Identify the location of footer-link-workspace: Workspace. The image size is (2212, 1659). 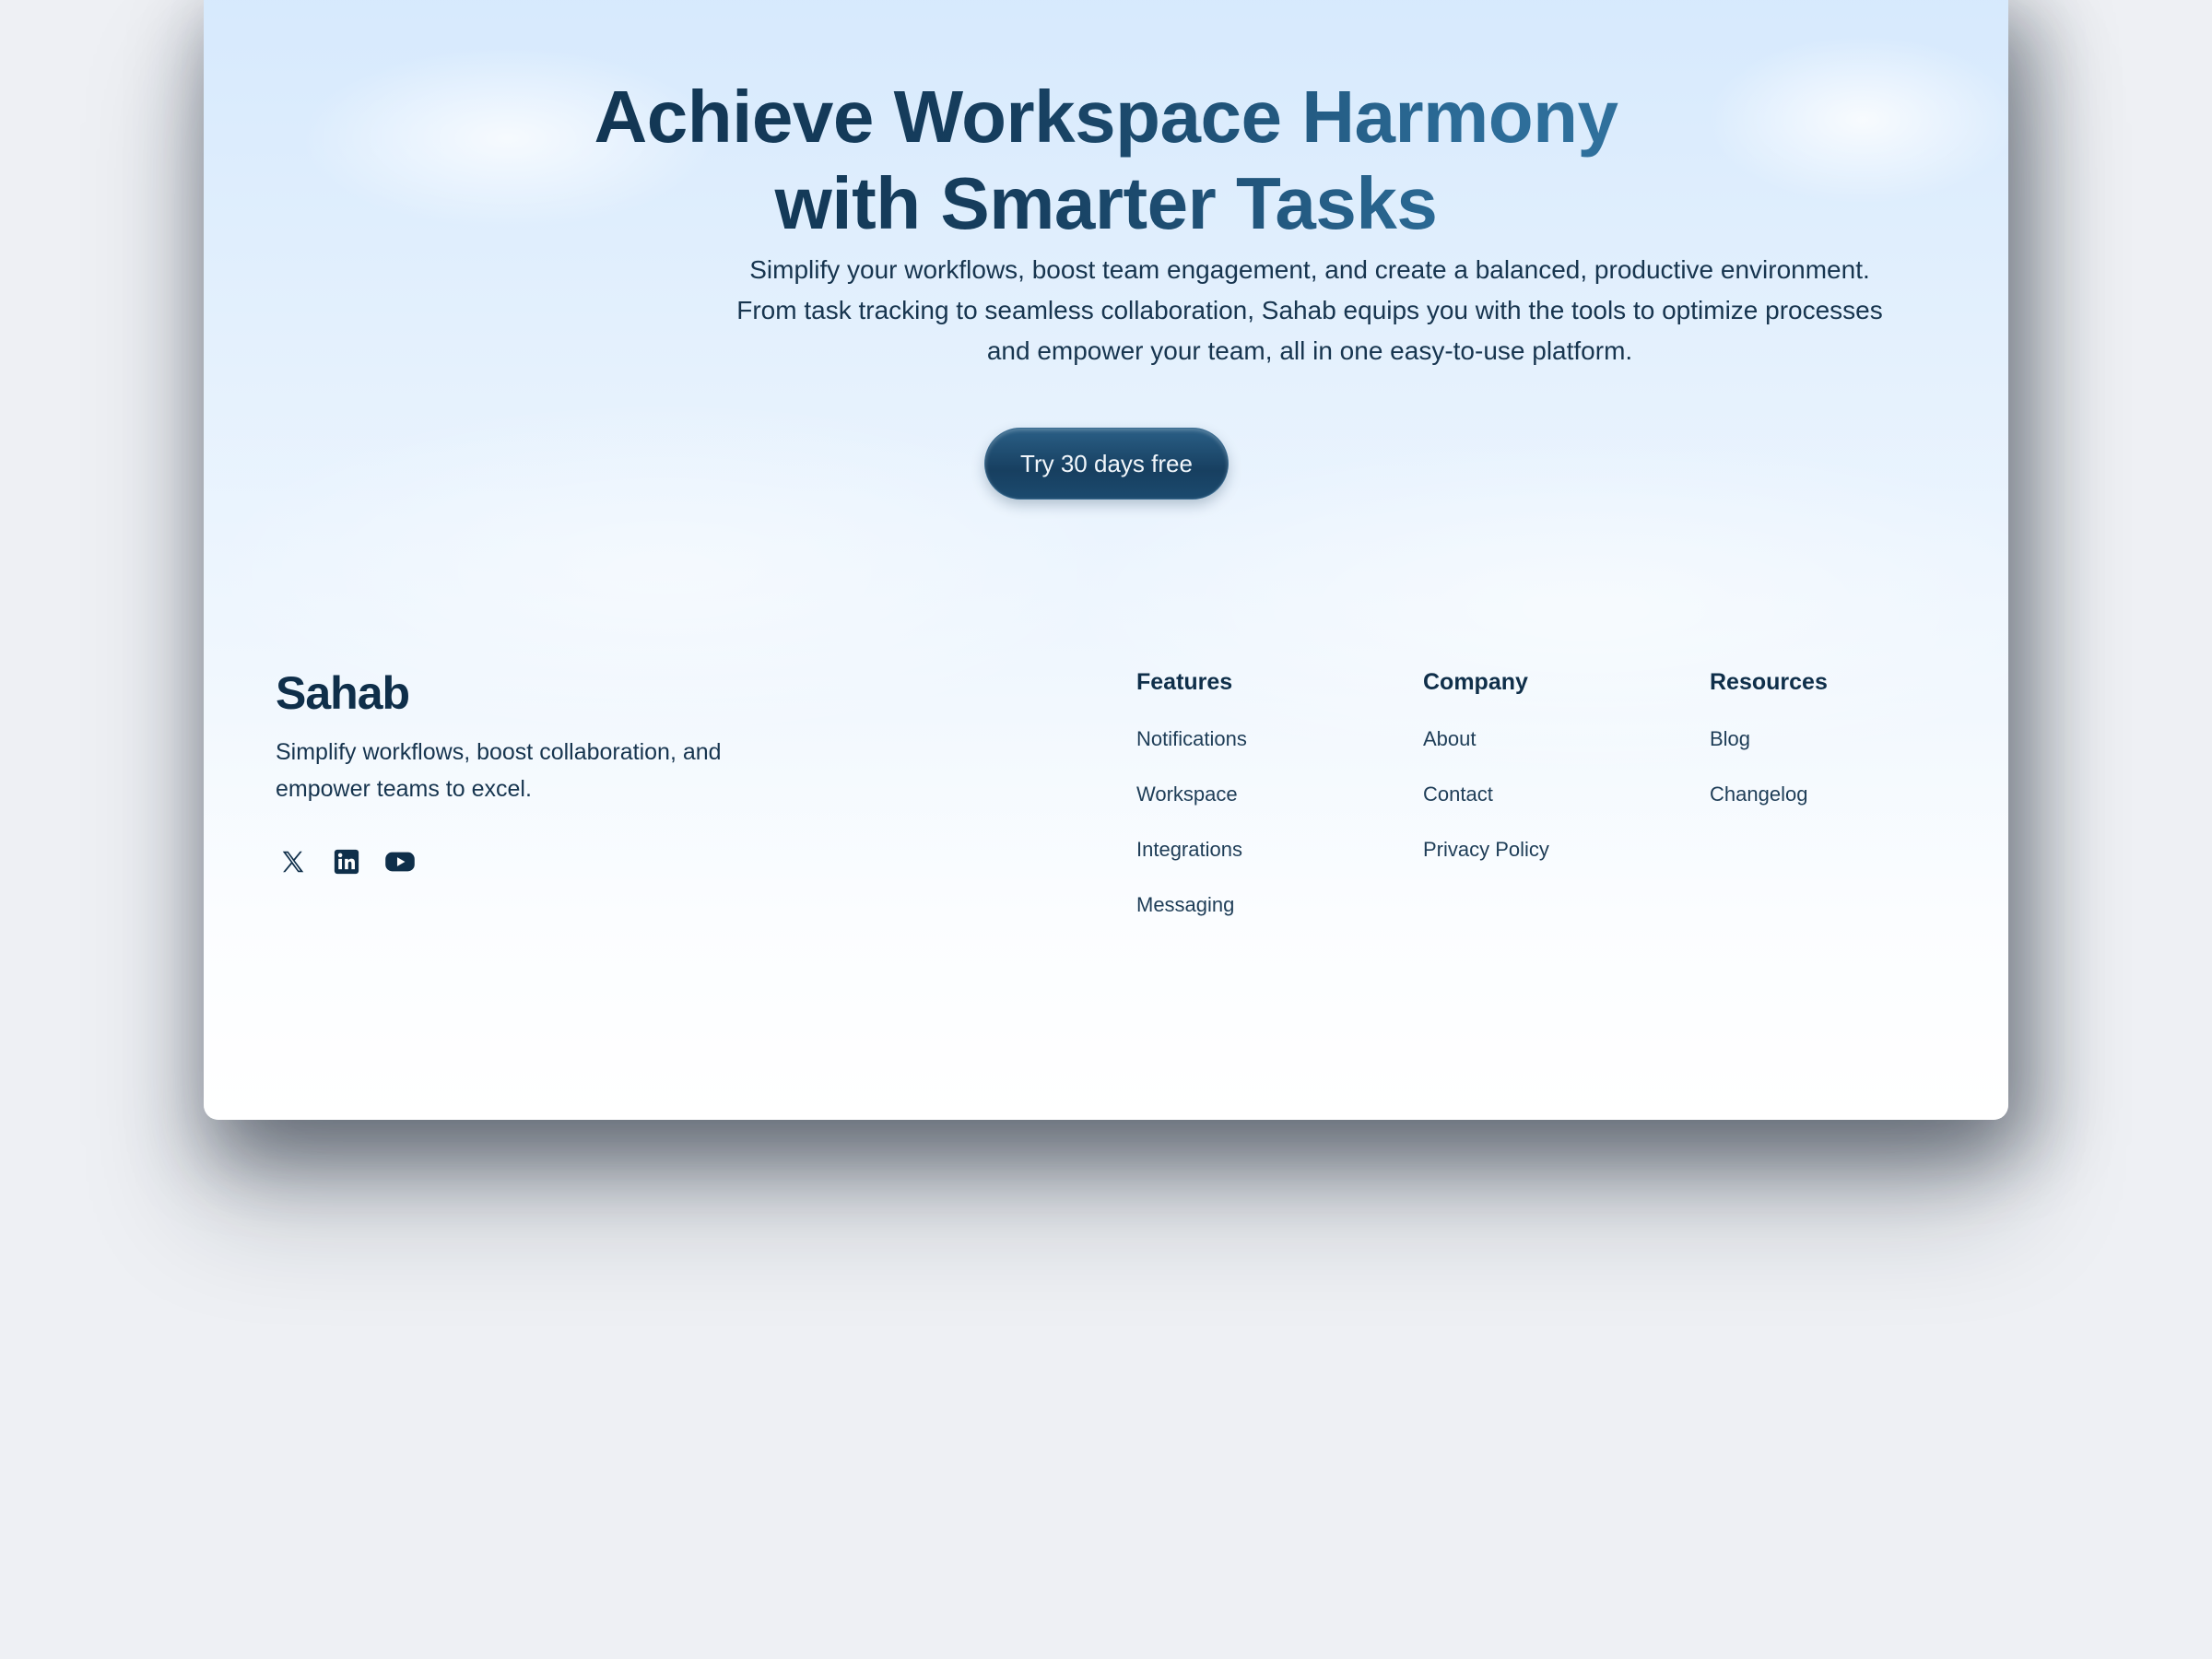
(1187, 794).